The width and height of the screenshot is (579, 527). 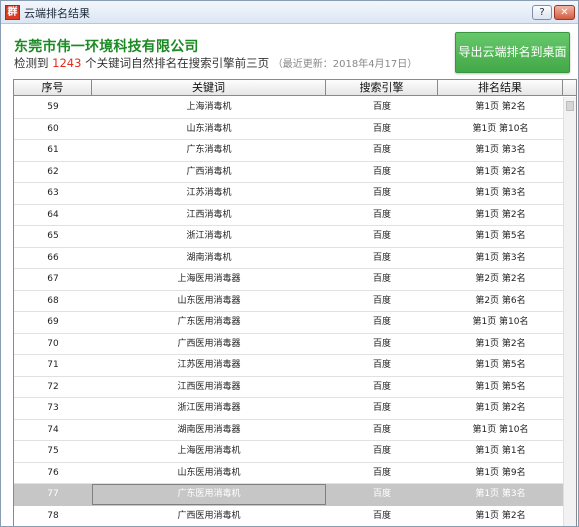 What do you see at coordinates (345, 64) in the screenshot?
I see `last-updated: （最近更新：2018年4月17日）` at bounding box center [345, 64].